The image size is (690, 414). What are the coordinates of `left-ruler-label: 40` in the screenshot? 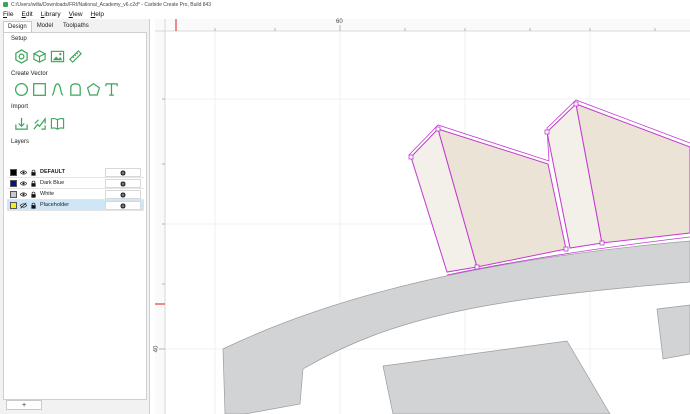 It's located at (156, 349).